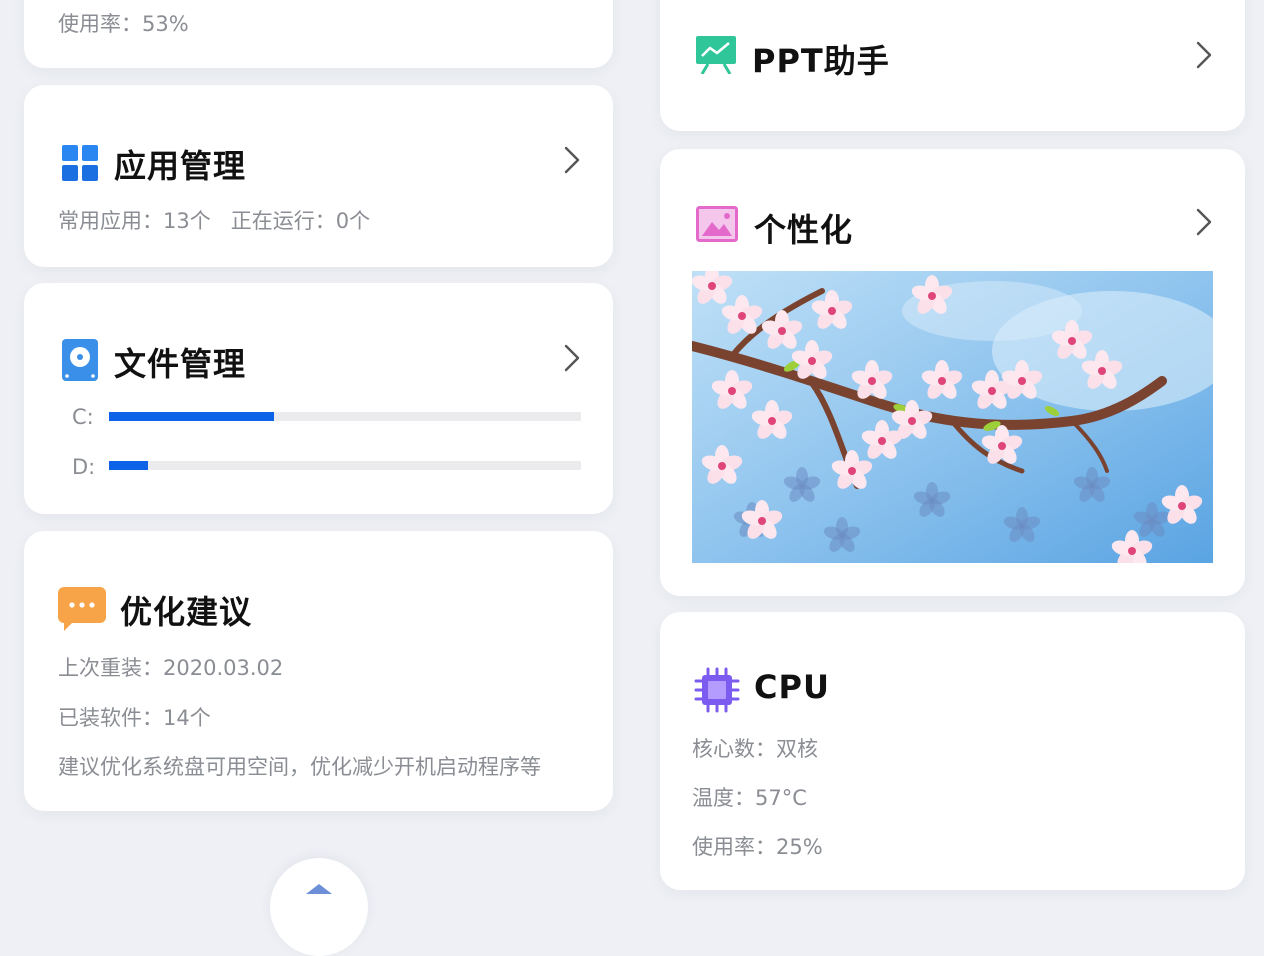  I want to click on app-management-title: 应用管理, so click(180, 166).